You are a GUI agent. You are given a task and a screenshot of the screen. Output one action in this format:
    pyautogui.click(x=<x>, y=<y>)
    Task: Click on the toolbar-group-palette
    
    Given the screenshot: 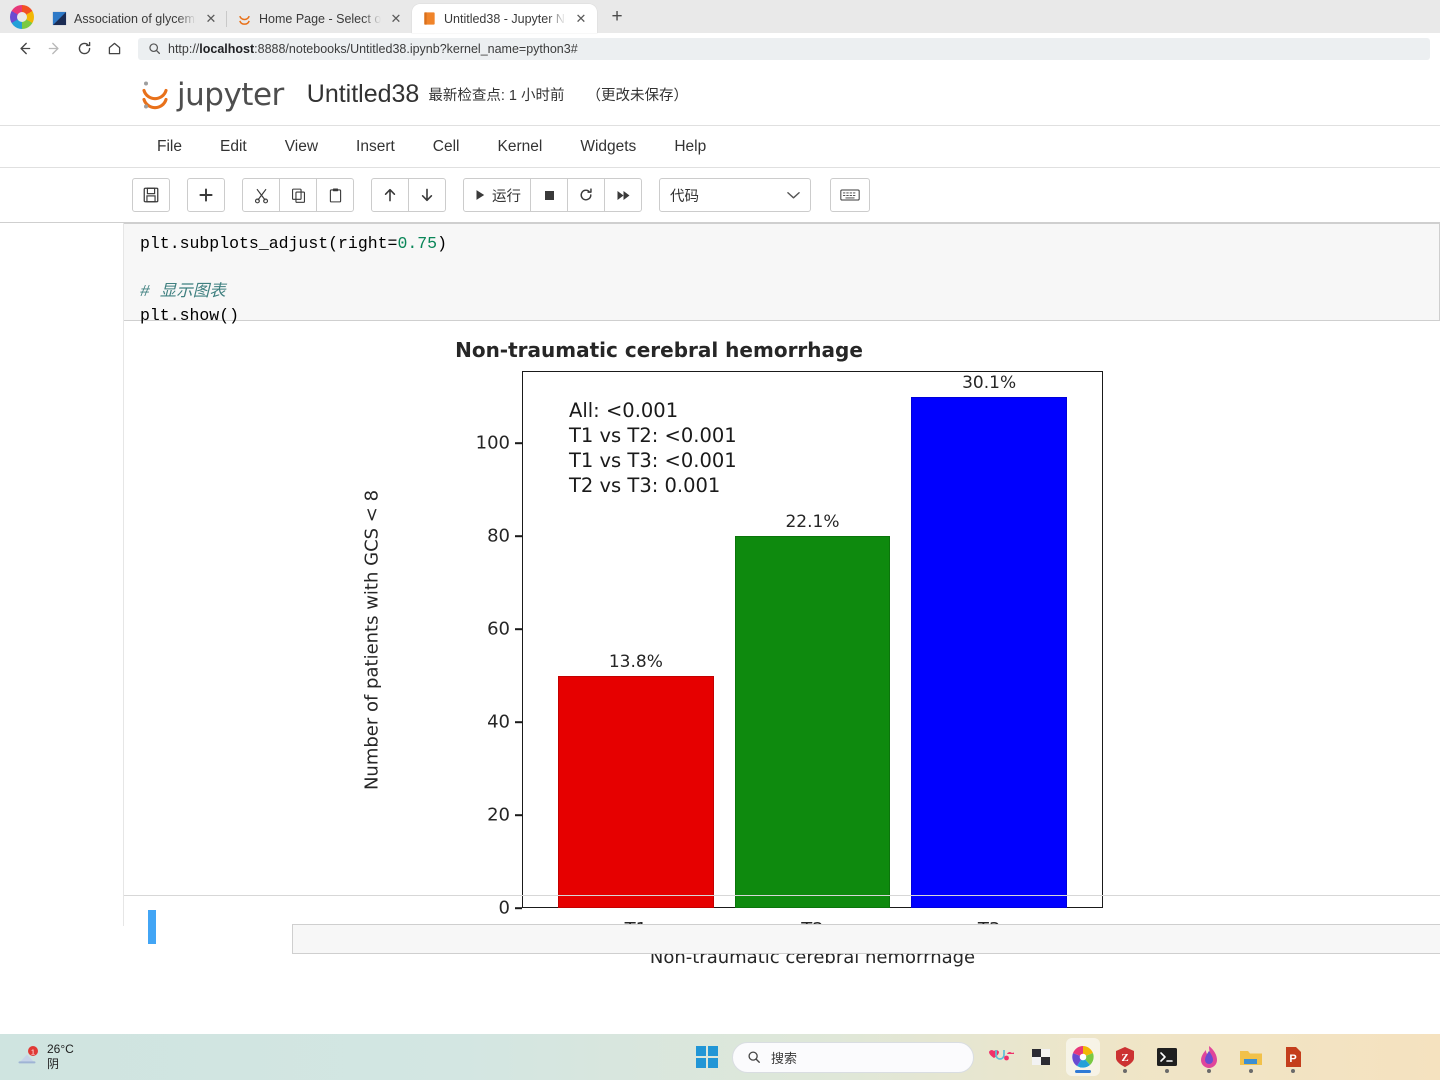 What is the action you would take?
    pyautogui.click(x=850, y=195)
    